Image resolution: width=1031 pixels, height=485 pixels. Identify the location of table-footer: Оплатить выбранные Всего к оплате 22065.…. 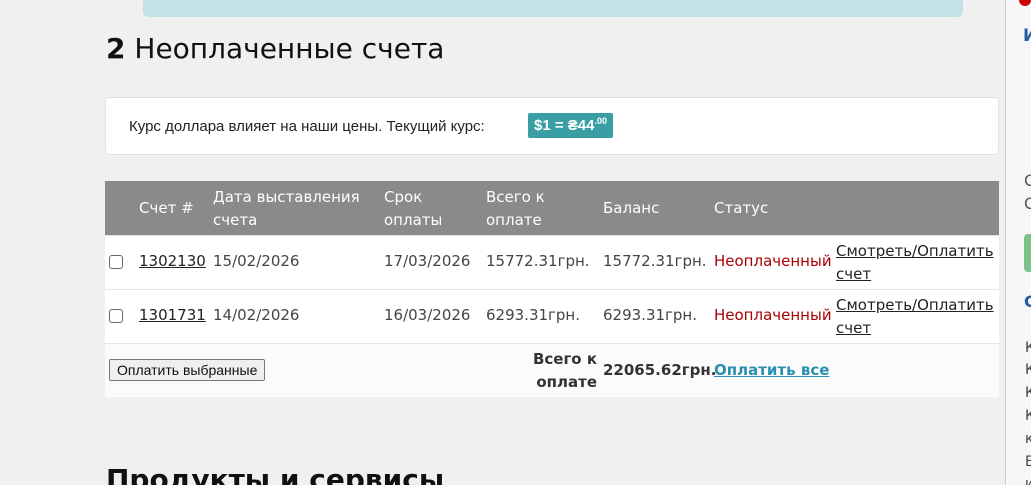
(552, 370).